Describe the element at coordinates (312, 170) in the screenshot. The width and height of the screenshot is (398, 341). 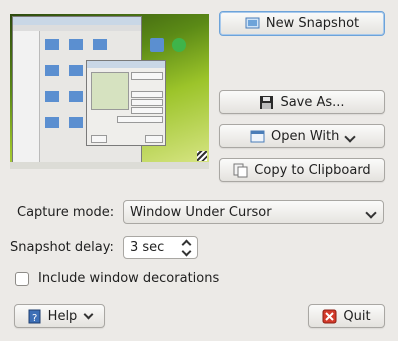
I see `copy-to-clipboard-label: Copy to Clipboard` at that location.